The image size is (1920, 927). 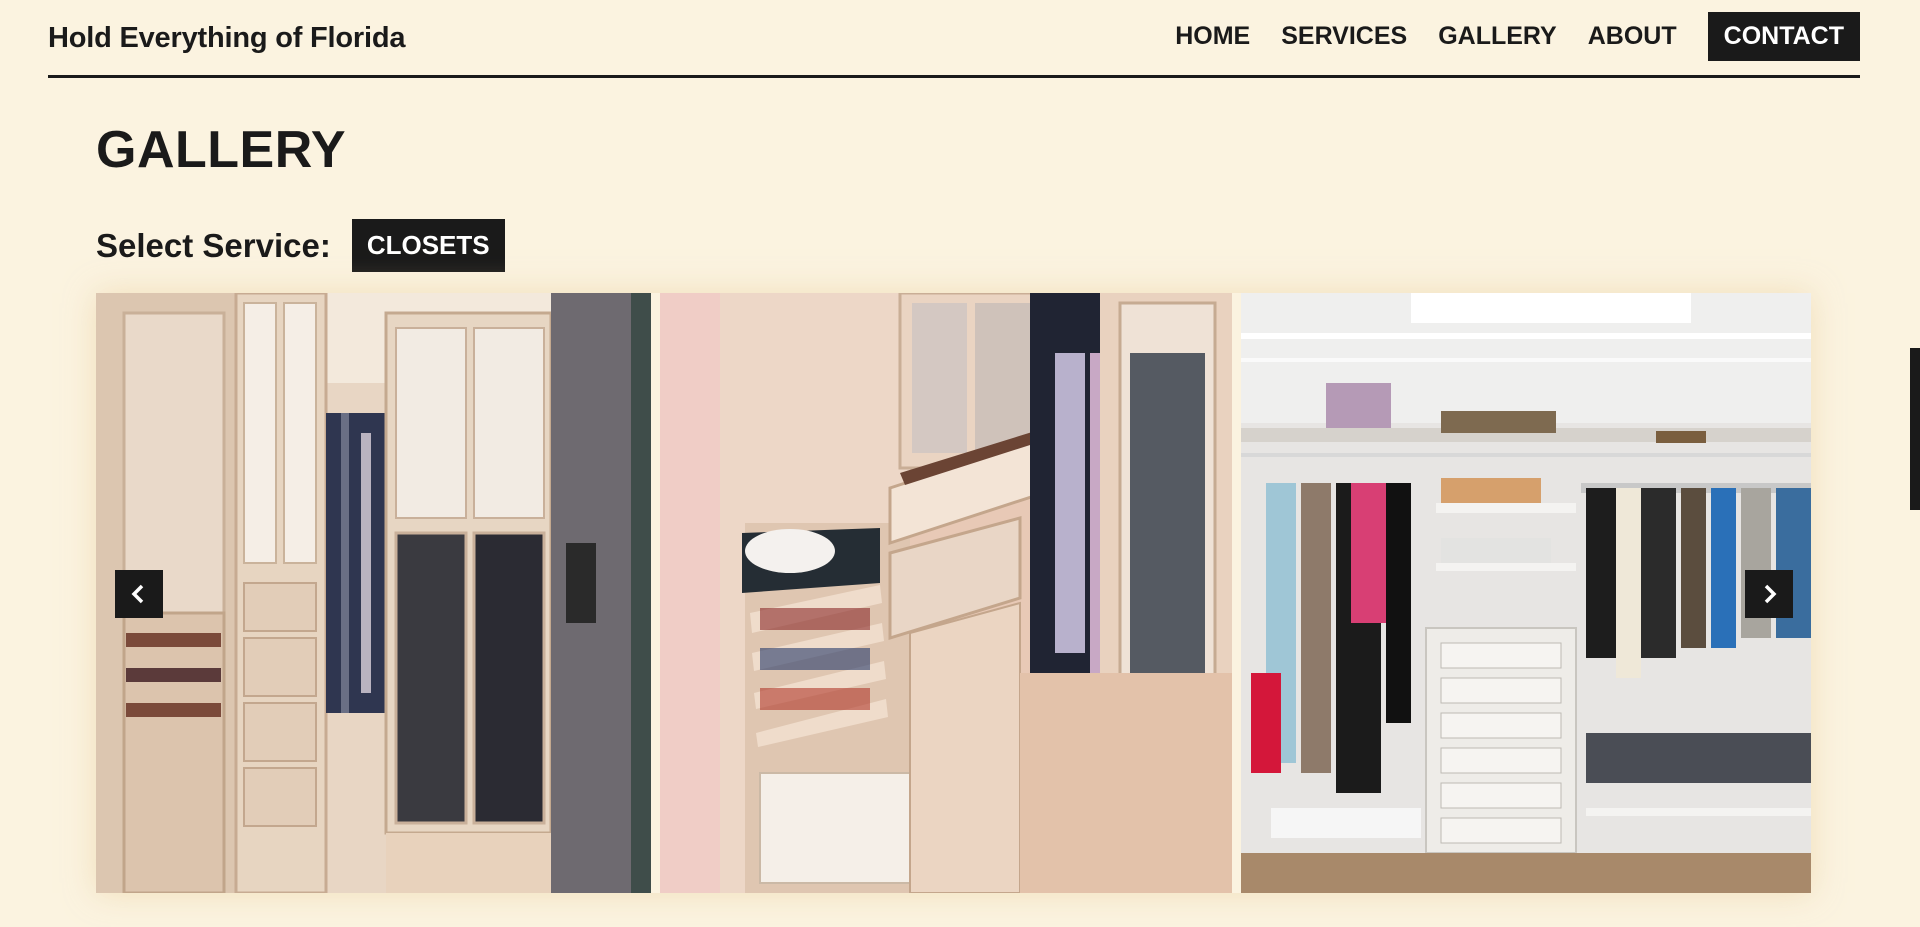 I want to click on select-service-label: Select Service:, so click(x=213, y=245).